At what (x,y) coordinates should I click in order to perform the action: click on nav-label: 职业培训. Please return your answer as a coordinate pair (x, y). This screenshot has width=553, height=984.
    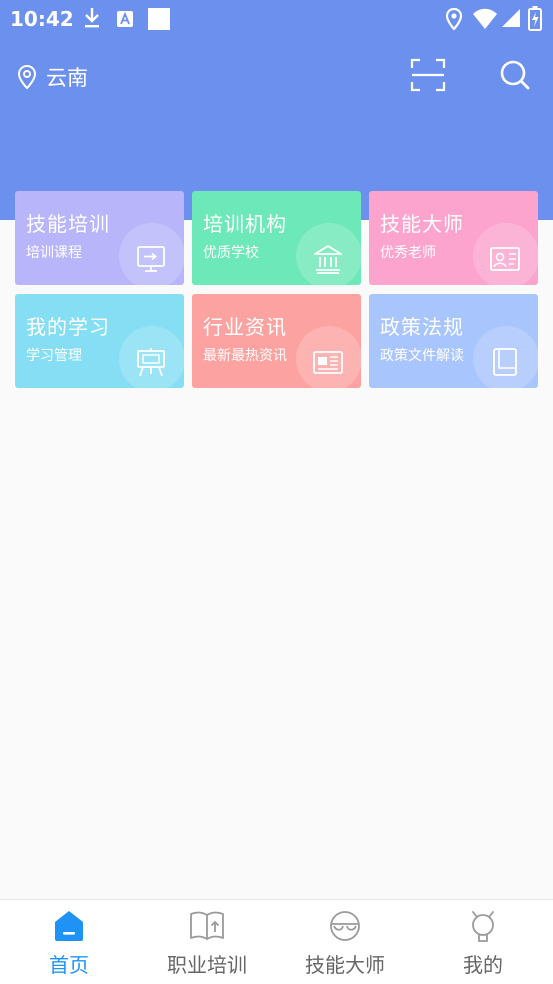
    Looking at the image, I should click on (207, 965).